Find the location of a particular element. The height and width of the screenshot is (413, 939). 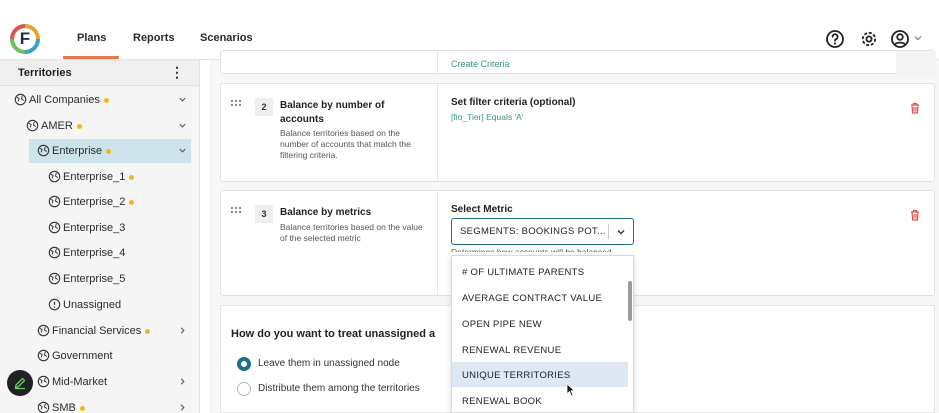

filter-criteria-title: Set filter criteria (optional) is located at coordinates (513, 102).